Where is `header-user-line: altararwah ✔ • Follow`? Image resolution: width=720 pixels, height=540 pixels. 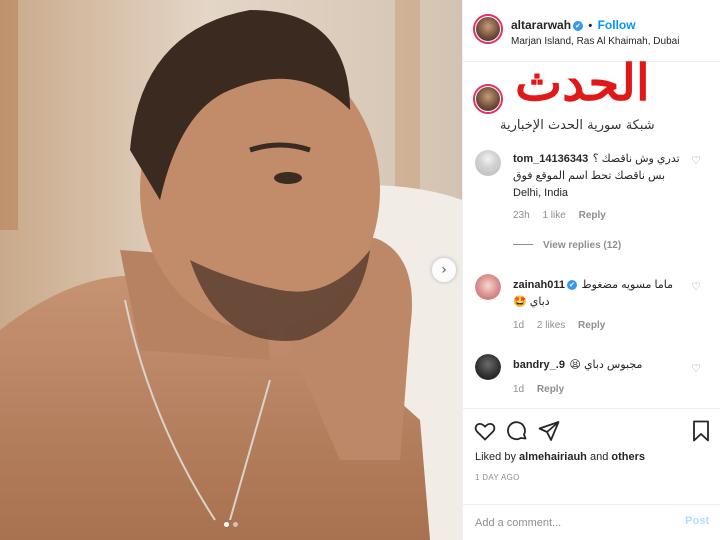
header-user-line: altararwah ✔ • Follow is located at coordinates (573, 25).